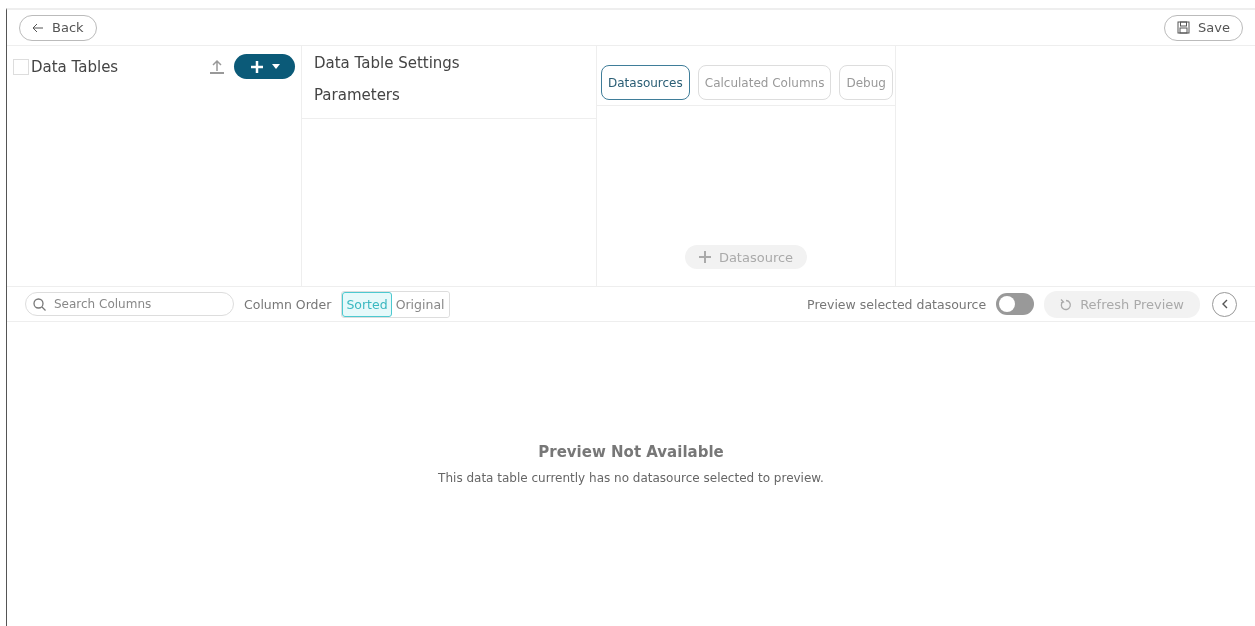 This screenshot has height=626, width=1255. Describe the element at coordinates (1015, 304) in the screenshot. I see `preview-toggle` at that location.